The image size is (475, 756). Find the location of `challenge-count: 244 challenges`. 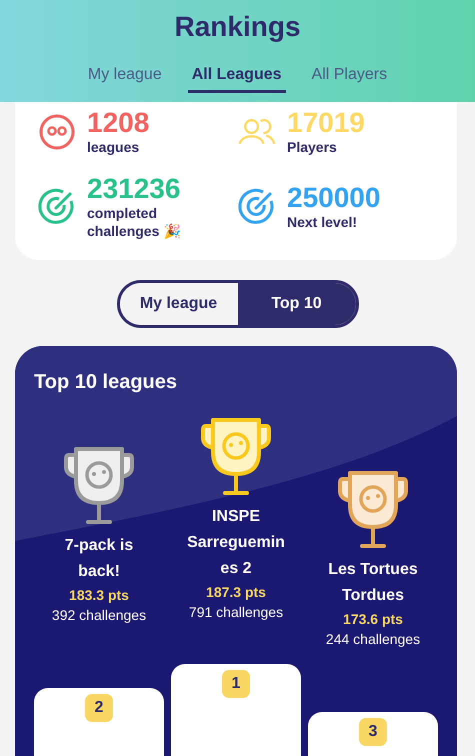

challenge-count: 244 challenges is located at coordinates (373, 639).